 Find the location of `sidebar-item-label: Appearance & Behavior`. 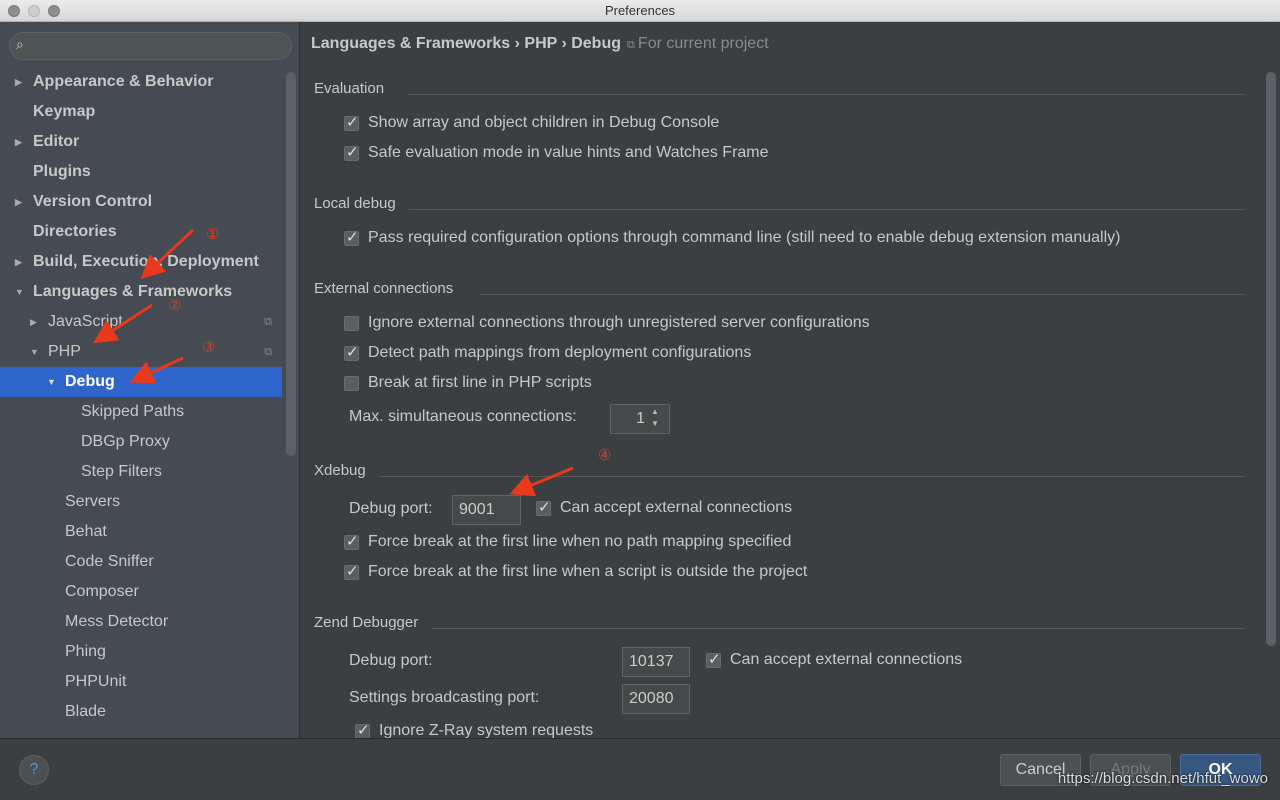

sidebar-item-label: Appearance & Behavior is located at coordinates (123, 81).